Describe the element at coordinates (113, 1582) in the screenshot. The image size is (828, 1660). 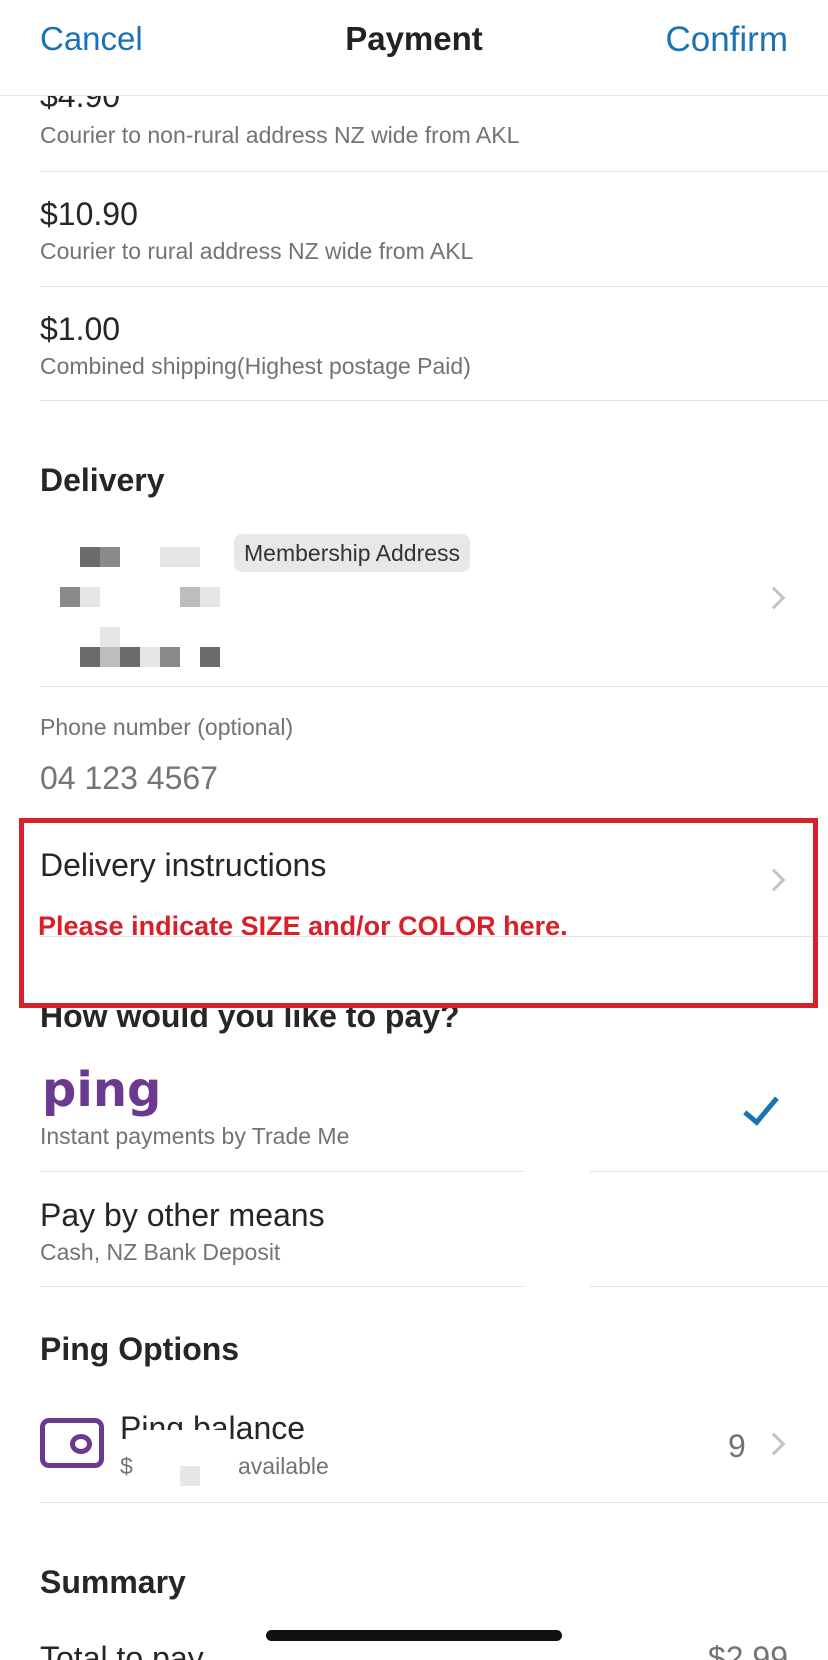
I see `summary-heading: Summary` at that location.